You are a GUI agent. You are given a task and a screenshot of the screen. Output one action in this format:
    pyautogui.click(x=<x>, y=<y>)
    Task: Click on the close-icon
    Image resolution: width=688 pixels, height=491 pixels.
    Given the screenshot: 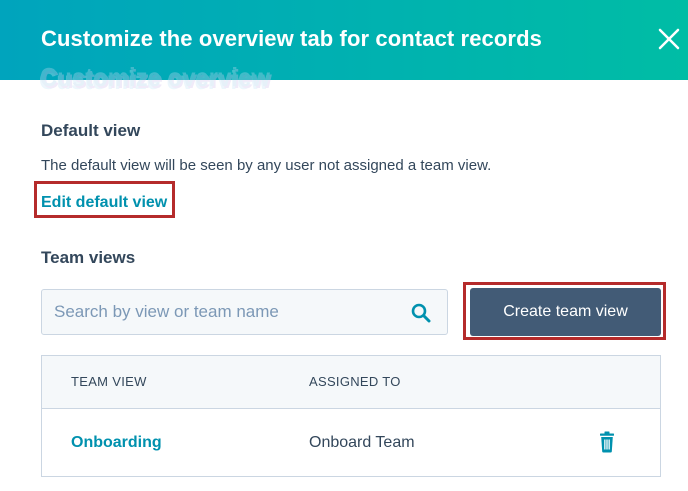 What is the action you would take?
    pyautogui.click(x=668, y=40)
    